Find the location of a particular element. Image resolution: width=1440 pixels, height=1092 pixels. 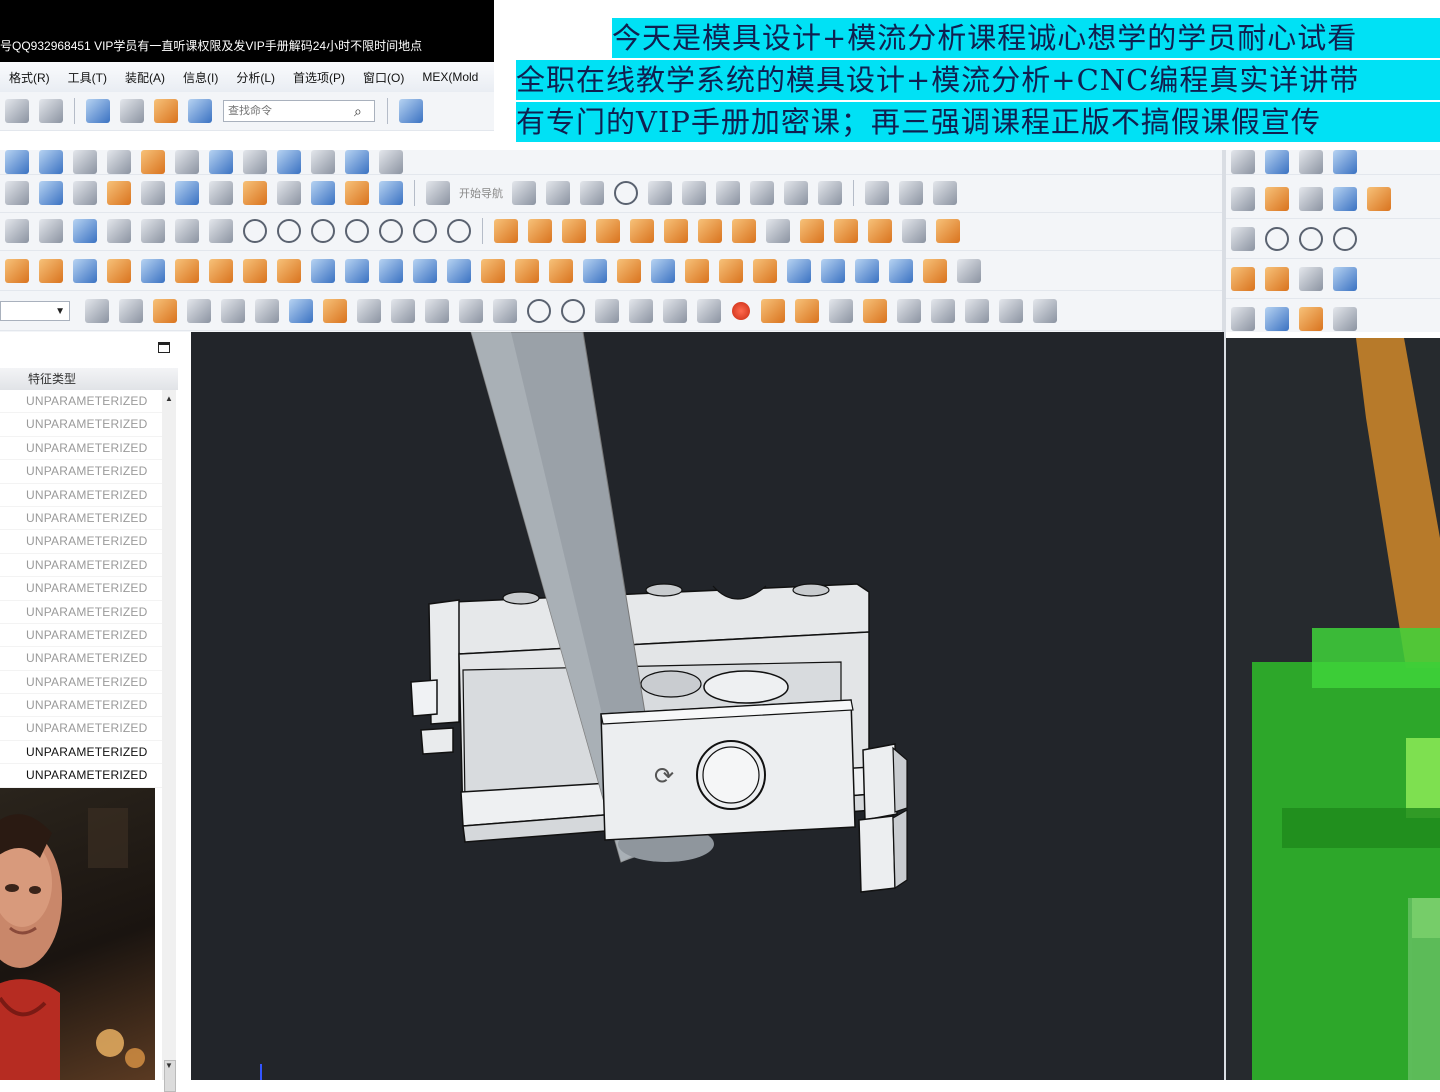

constraint-icon is located at coordinates (51, 231).